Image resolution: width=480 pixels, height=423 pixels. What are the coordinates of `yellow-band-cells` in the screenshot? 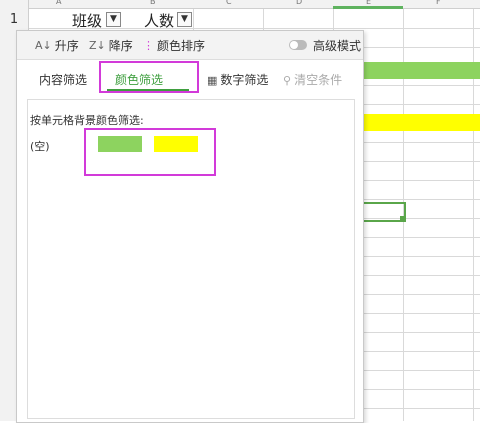 It's located at (421, 122).